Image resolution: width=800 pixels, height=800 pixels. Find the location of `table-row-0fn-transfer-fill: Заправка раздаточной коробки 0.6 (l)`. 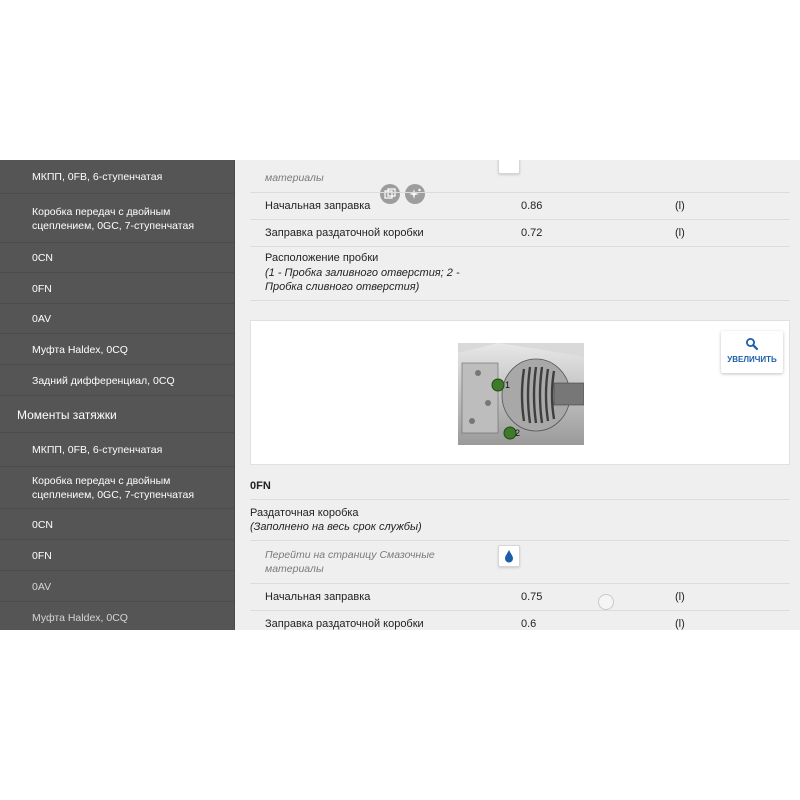

table-row-0fn-transfer-fill: Заправка раздаточной коробки 0.6 (l) is located at coordinates (520, 620).